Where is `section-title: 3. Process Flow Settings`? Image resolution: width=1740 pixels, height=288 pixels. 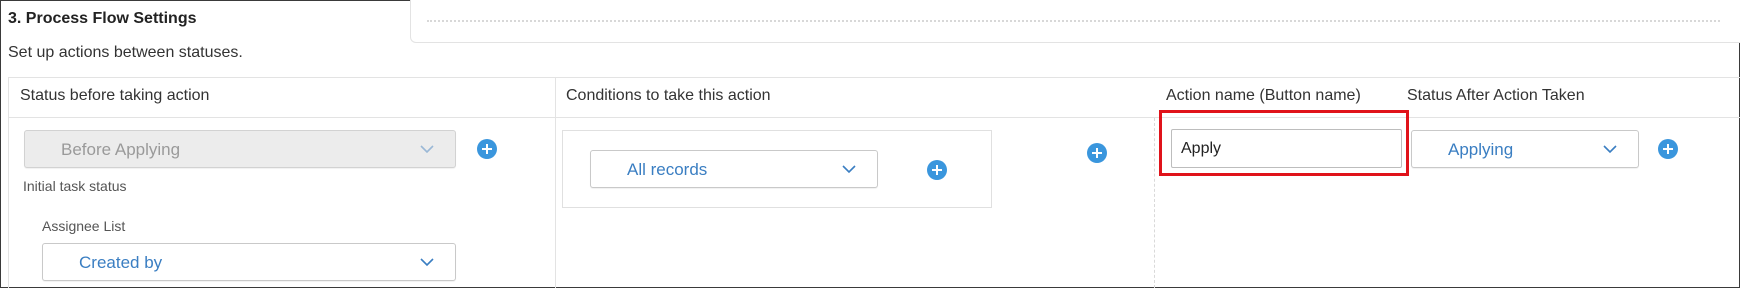 section-title: 3. Process Flow Settings is located at coordinates (102, 18).